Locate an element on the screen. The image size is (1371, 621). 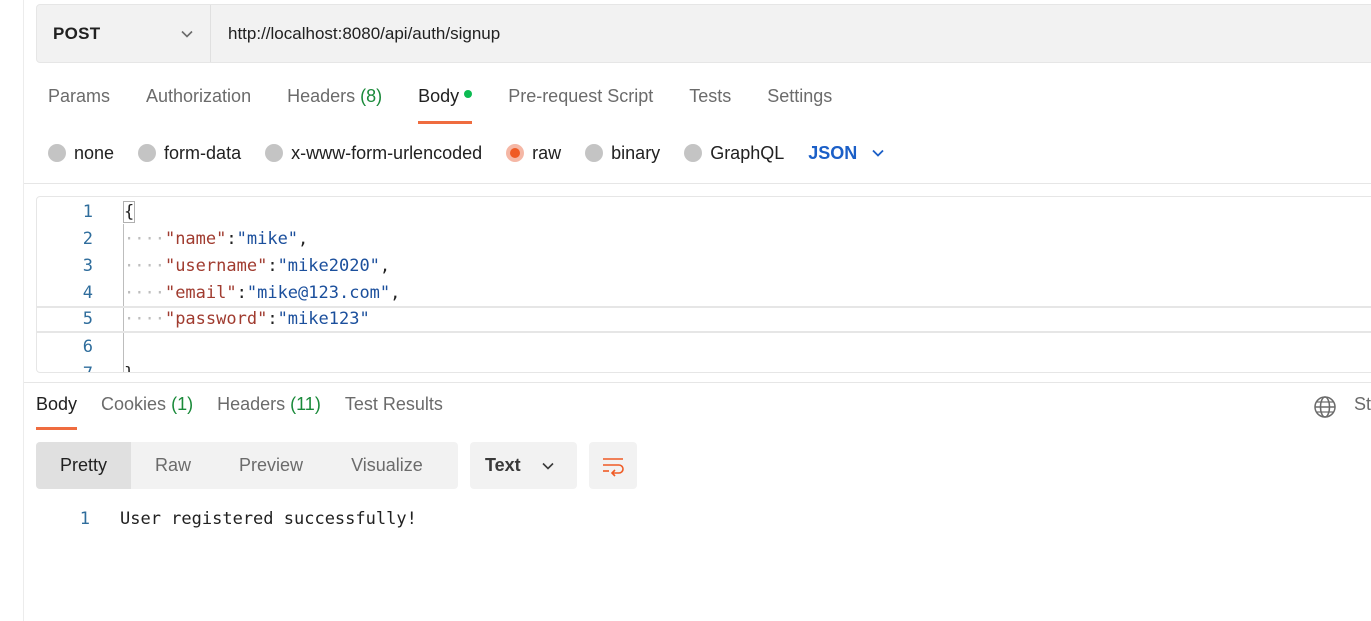
url-input: http://localhost:8080/api/auth/signup is located at coordinates (355, 34).